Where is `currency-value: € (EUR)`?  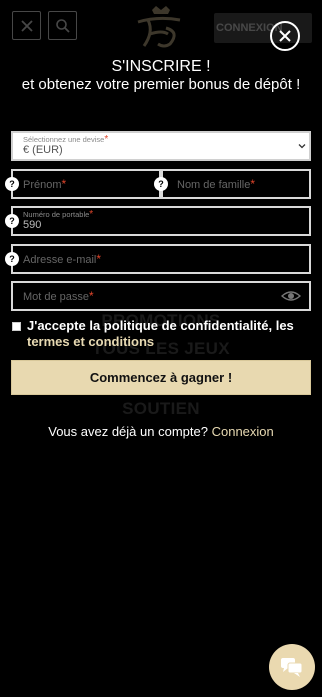 currency-value: € (EUR) is located at coordinates (43, 150).